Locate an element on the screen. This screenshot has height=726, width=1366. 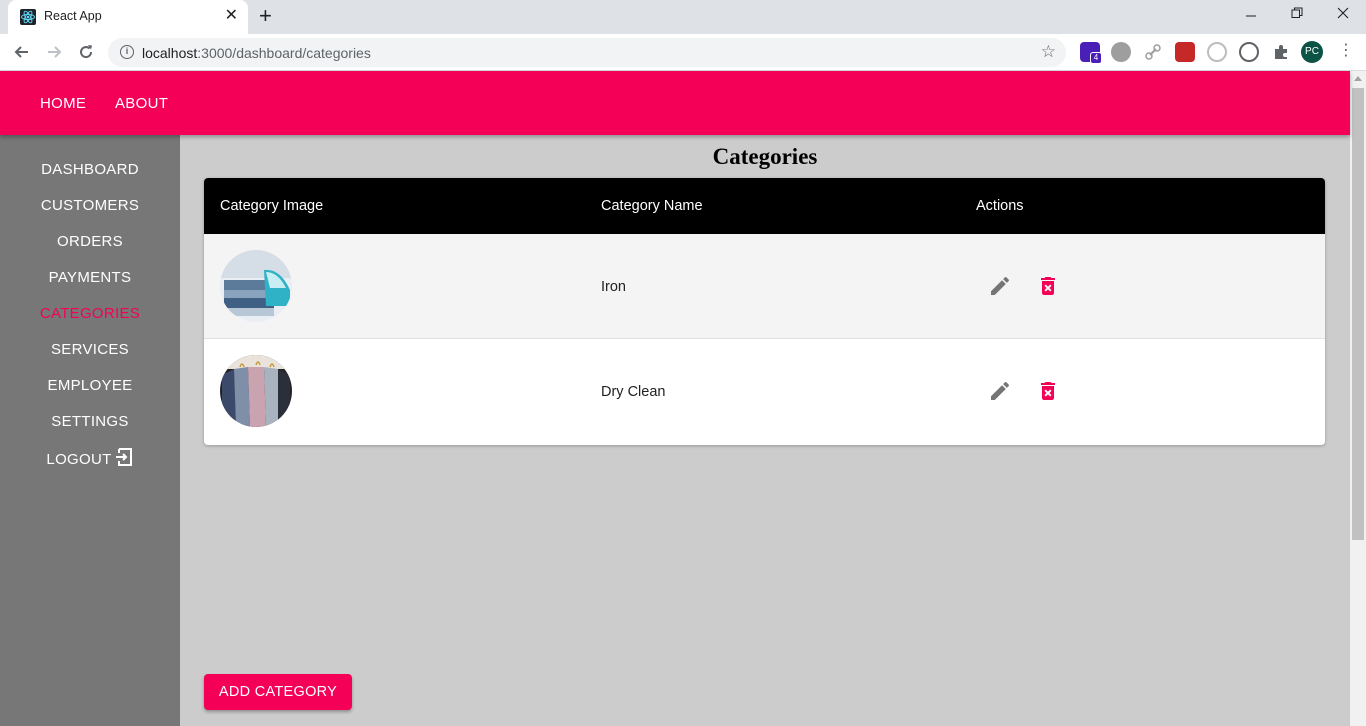
sidebar-item-customers: CUSTOMERS is located at coordinates (90, 205).